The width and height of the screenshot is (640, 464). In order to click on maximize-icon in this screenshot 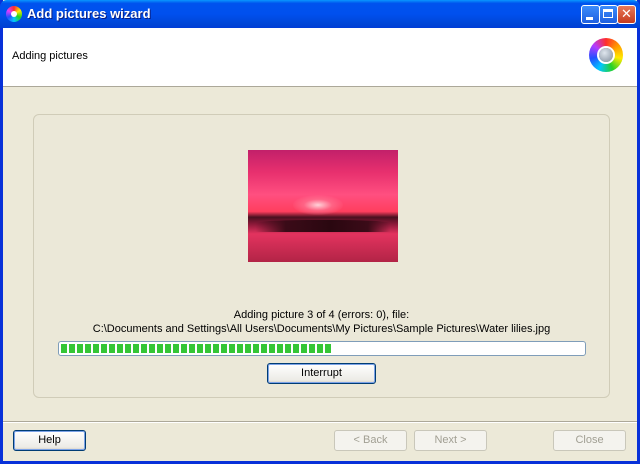, I will do `click(608, 14)`.